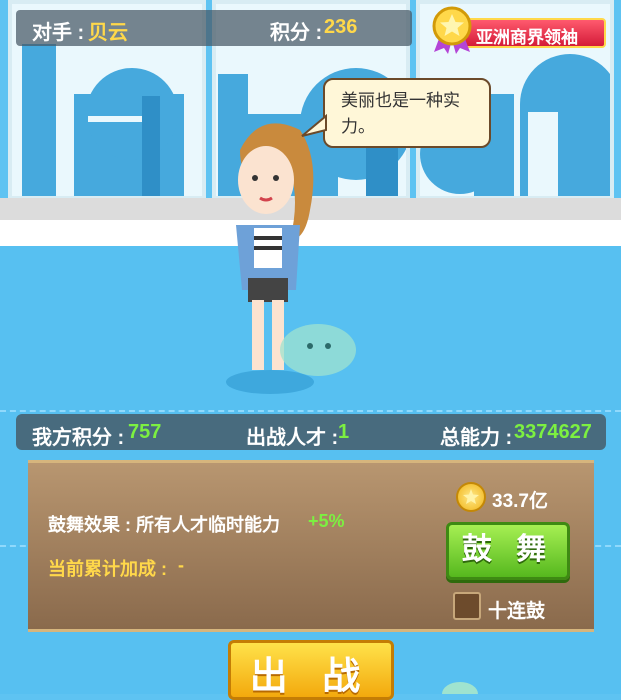  Describe the element at coordinates (520, 501) in the screenshot. I see `cheer-cost: 33.7亿` at that location.